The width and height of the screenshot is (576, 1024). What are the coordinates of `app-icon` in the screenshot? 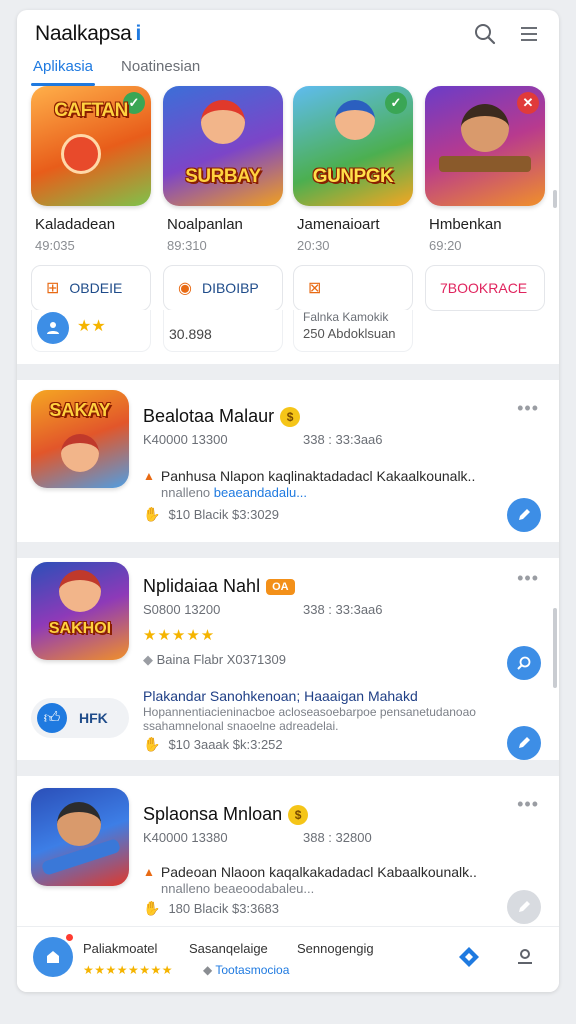 It's located at (80, 837).